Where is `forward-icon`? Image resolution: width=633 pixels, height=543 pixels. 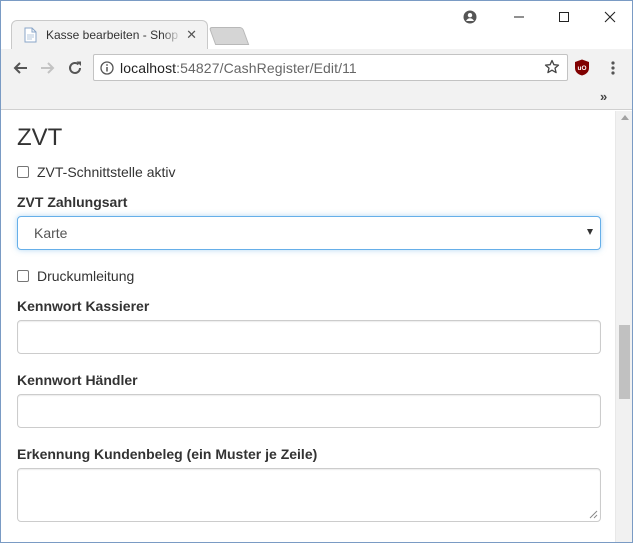
forward-icon is located at coordinates (48, 68).